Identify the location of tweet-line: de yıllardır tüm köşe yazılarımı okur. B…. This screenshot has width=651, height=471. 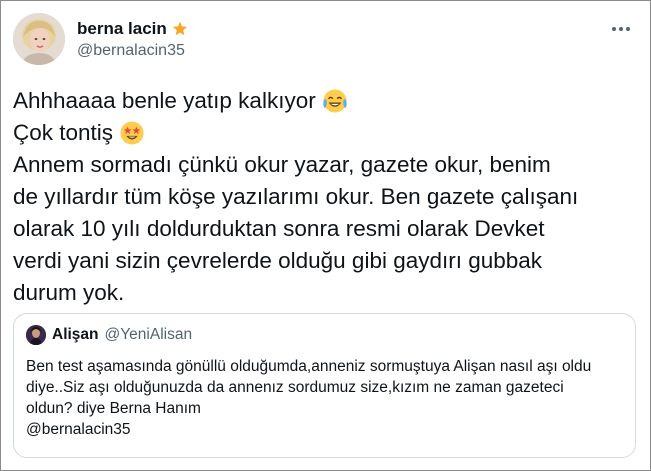
(296, 196).